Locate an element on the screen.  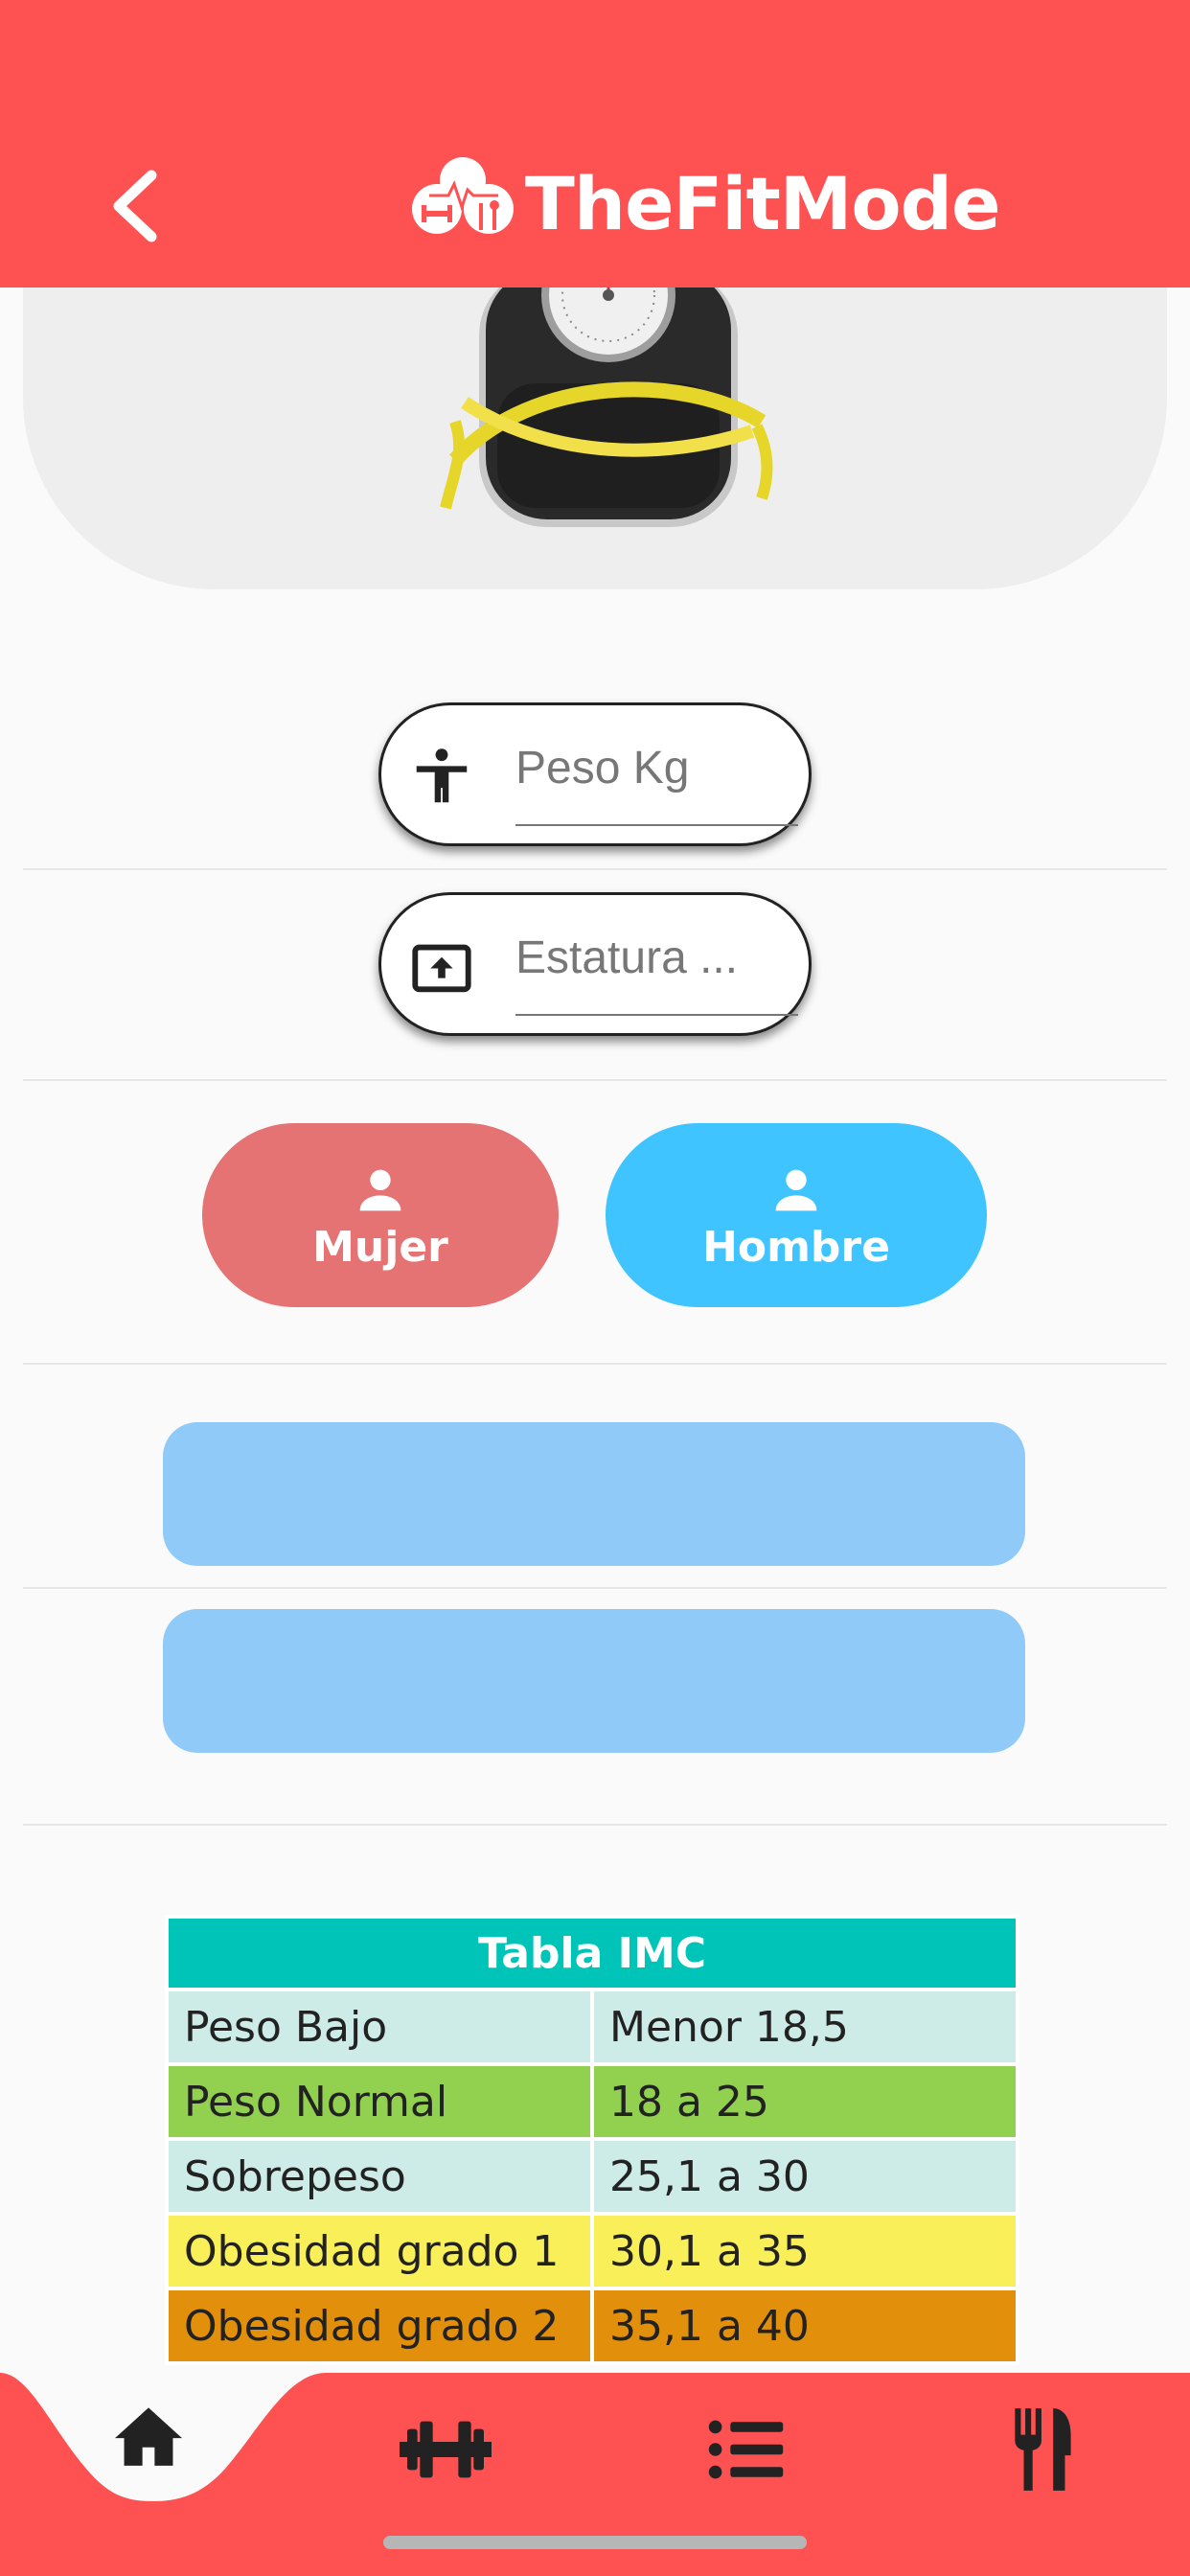
table-row: Obesidad grado 1 30,1 a 35 is located at coordinates (592, 2251).